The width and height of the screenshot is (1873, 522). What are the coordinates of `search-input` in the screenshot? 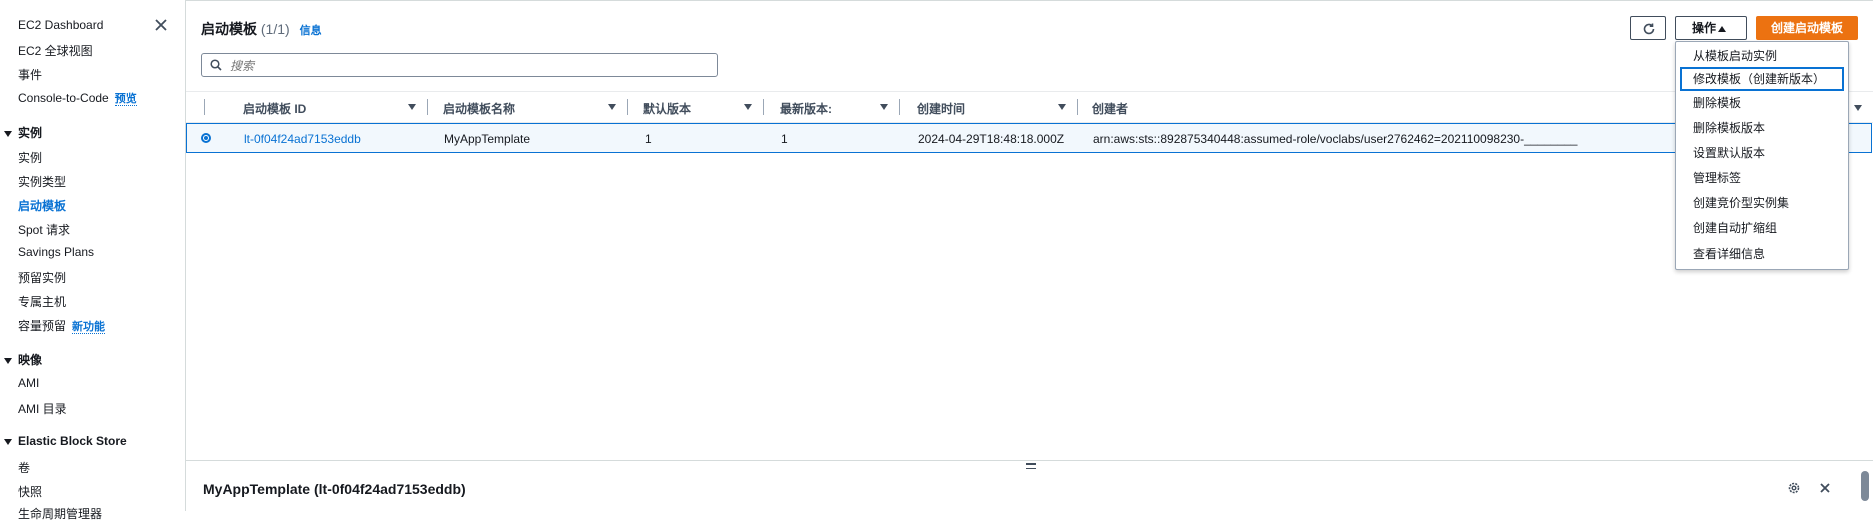 It's located at (470, 66).